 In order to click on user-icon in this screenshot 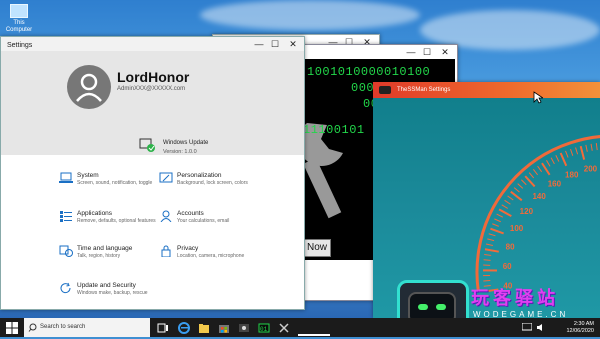, I will do `click(89, 87)`.